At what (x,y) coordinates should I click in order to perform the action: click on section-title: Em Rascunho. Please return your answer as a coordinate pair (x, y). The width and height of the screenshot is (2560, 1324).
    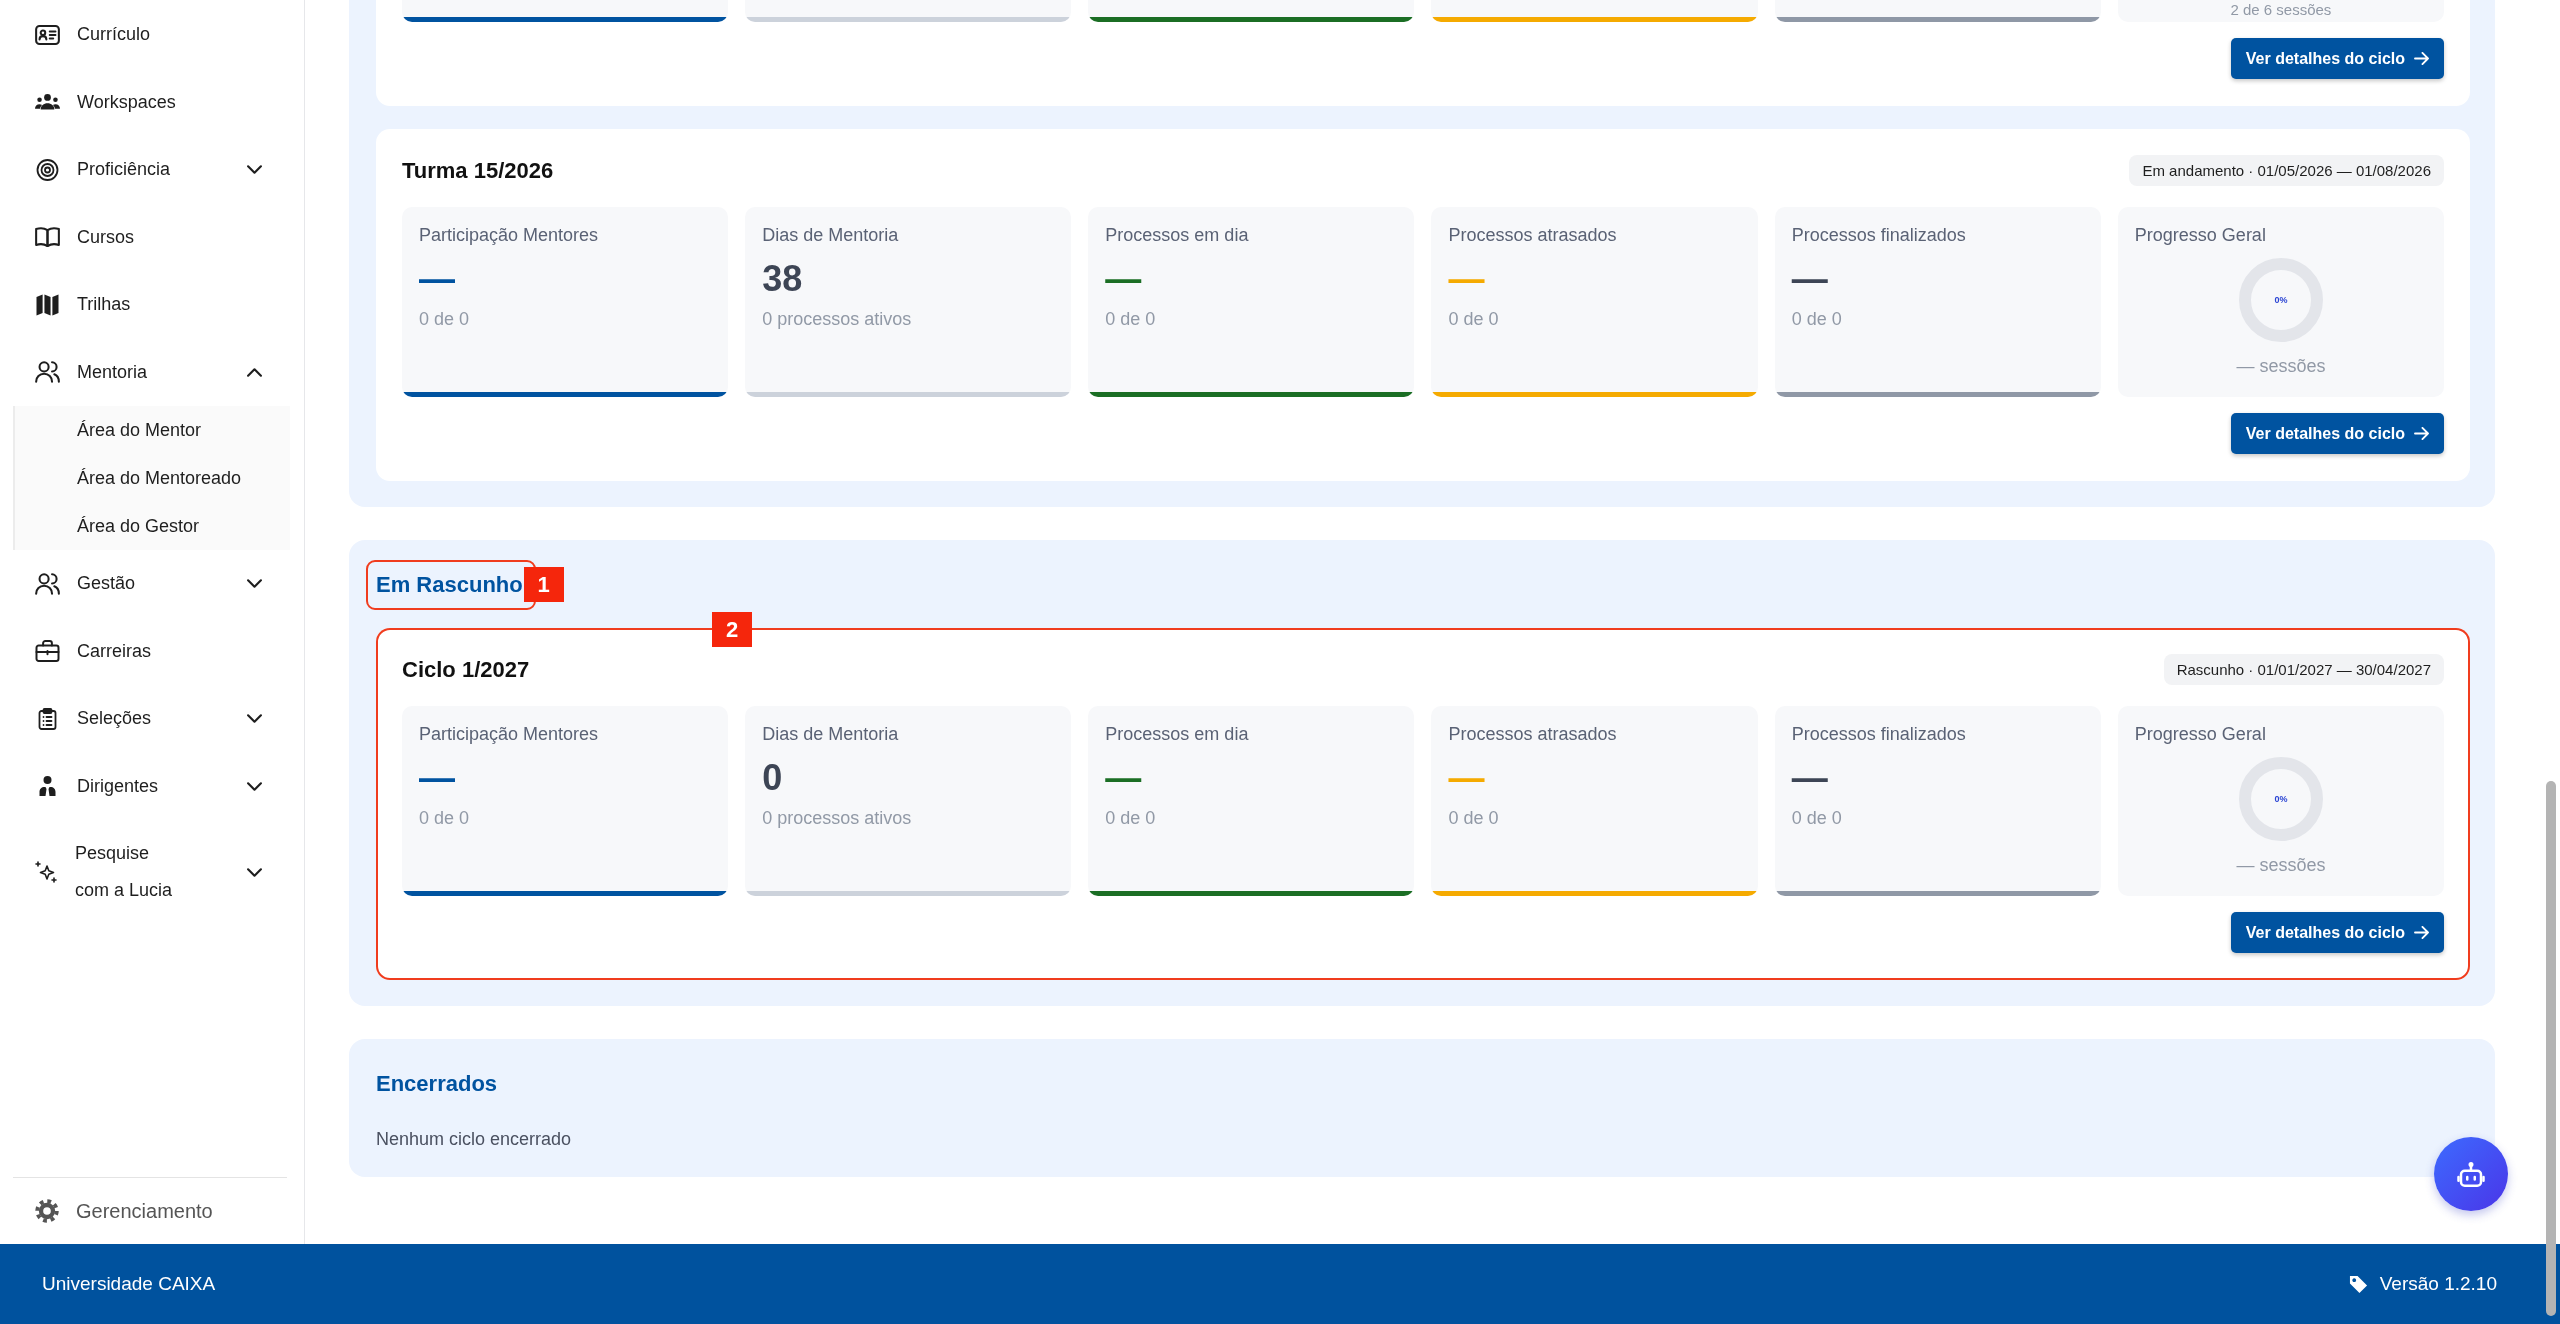
    Looking at the image, I should click on (449, 585).